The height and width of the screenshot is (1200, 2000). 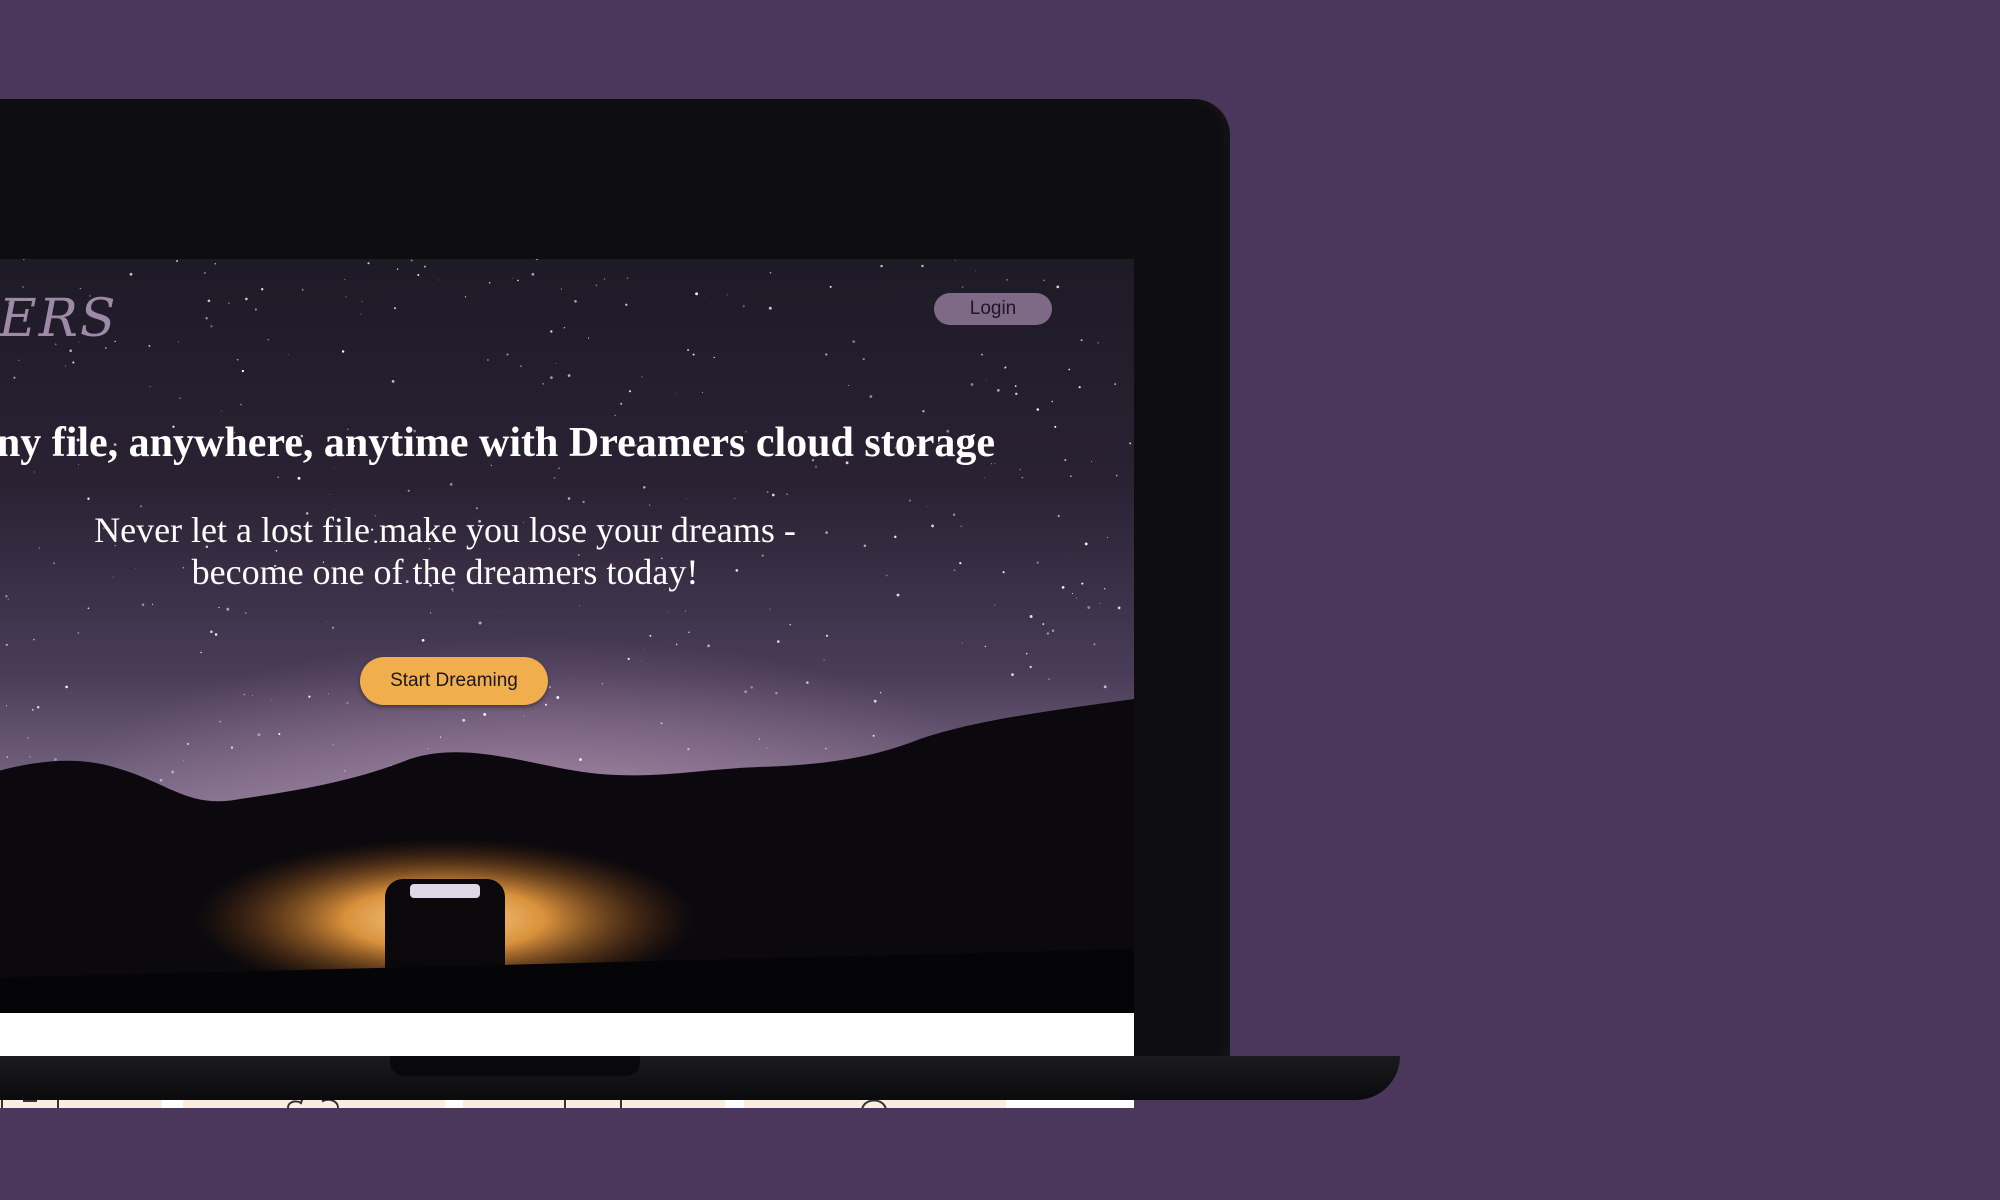 I want to click on login-button: Login, so click(x=993, y=309).